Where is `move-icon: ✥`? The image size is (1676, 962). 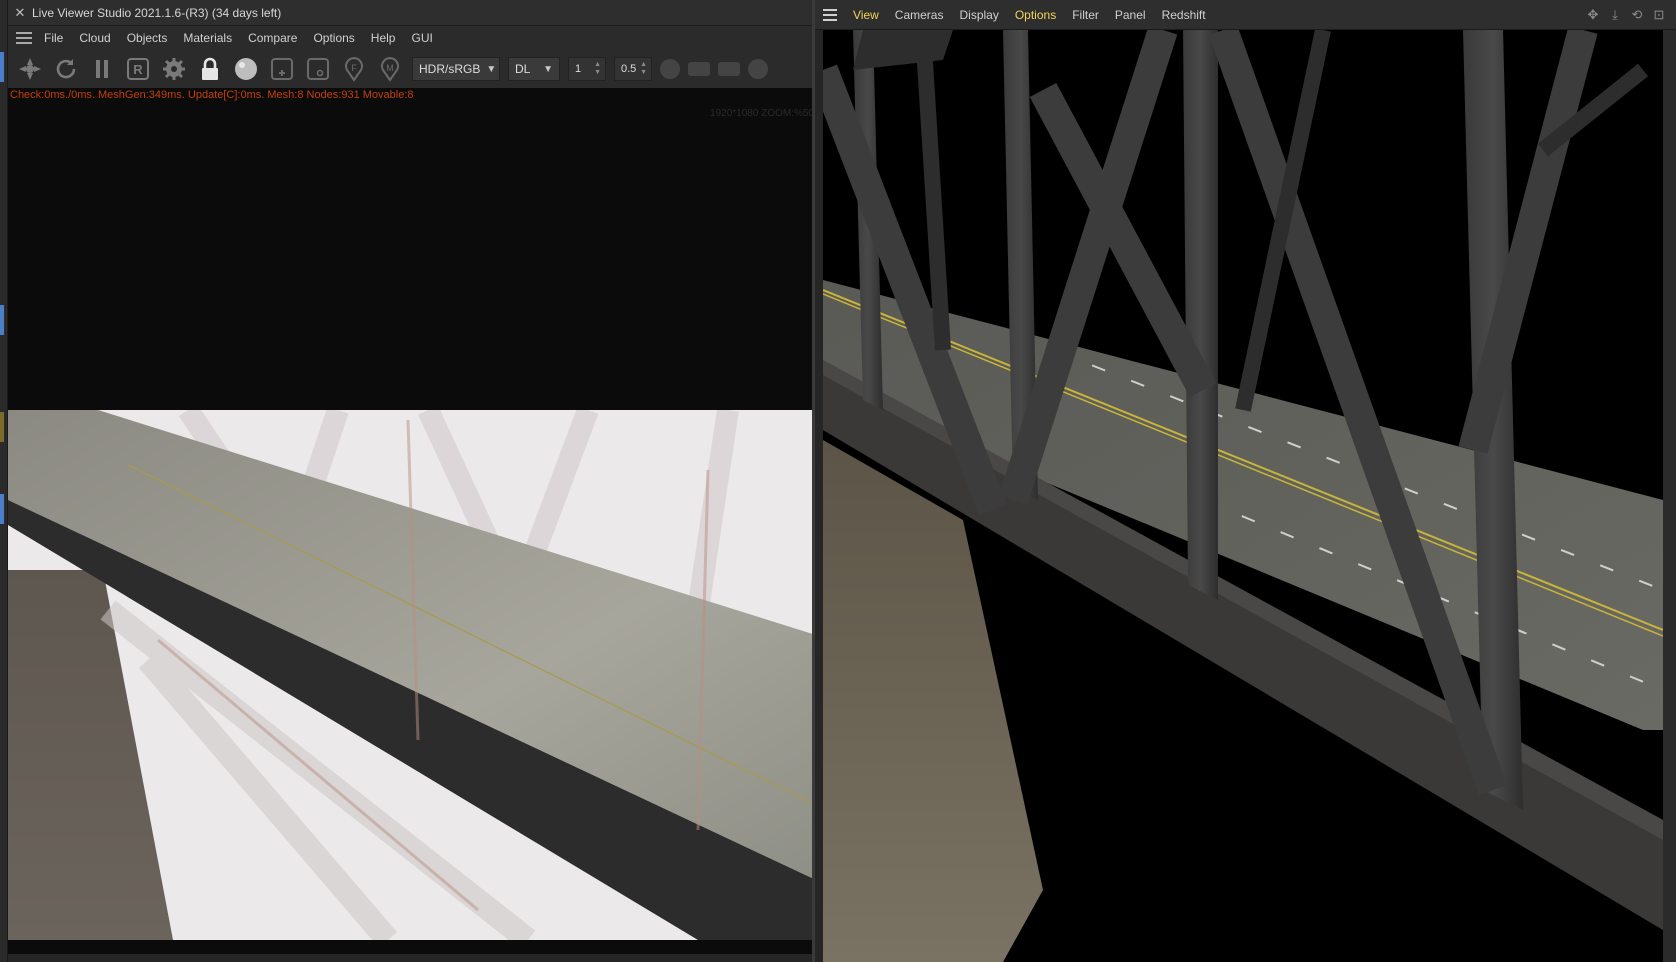
move-icon: ✥ is located at coordinates (1593, 15).